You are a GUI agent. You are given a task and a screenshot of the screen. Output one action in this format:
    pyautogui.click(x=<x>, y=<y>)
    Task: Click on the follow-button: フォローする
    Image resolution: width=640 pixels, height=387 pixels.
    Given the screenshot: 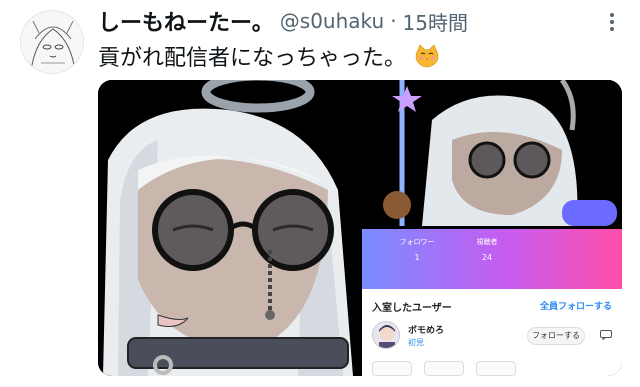 What is the action you would take?
    pyautogui.click(x=556, y=336)
    